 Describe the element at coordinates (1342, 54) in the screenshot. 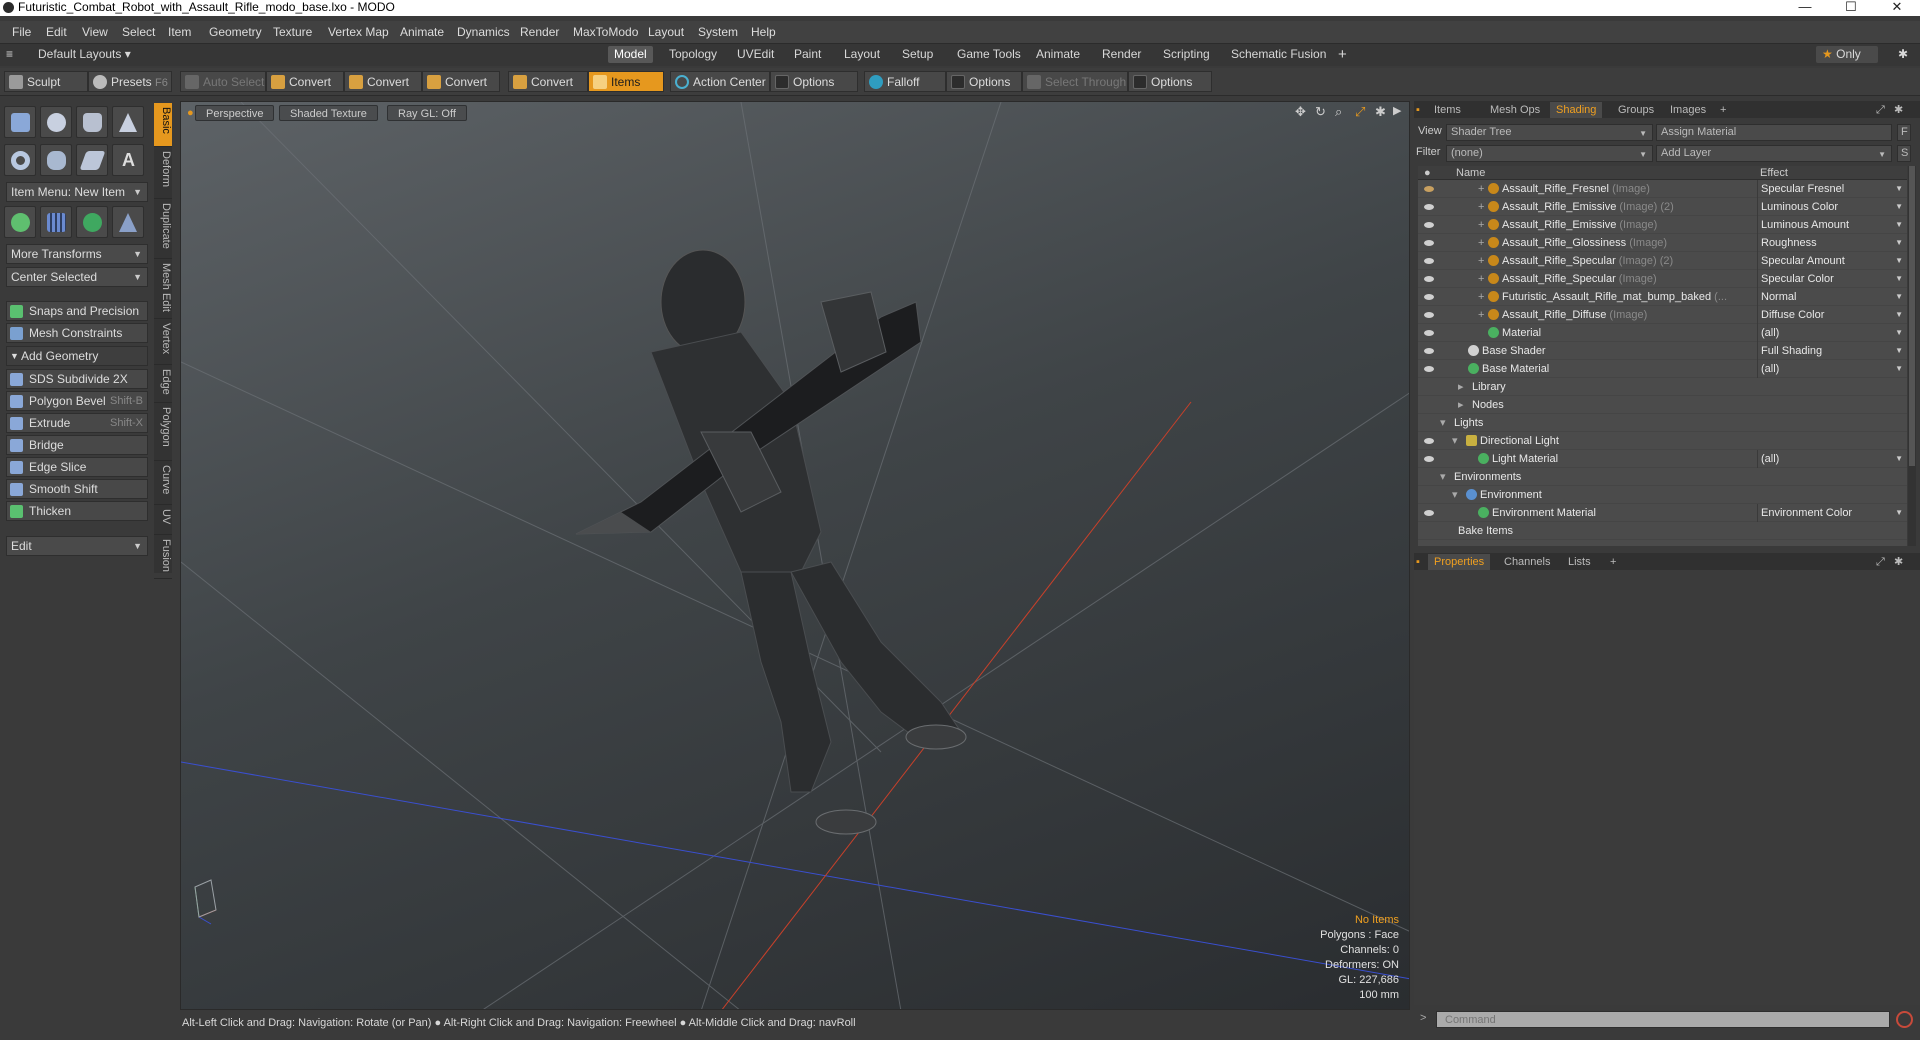

I see `add-tab-button: +` at that location.